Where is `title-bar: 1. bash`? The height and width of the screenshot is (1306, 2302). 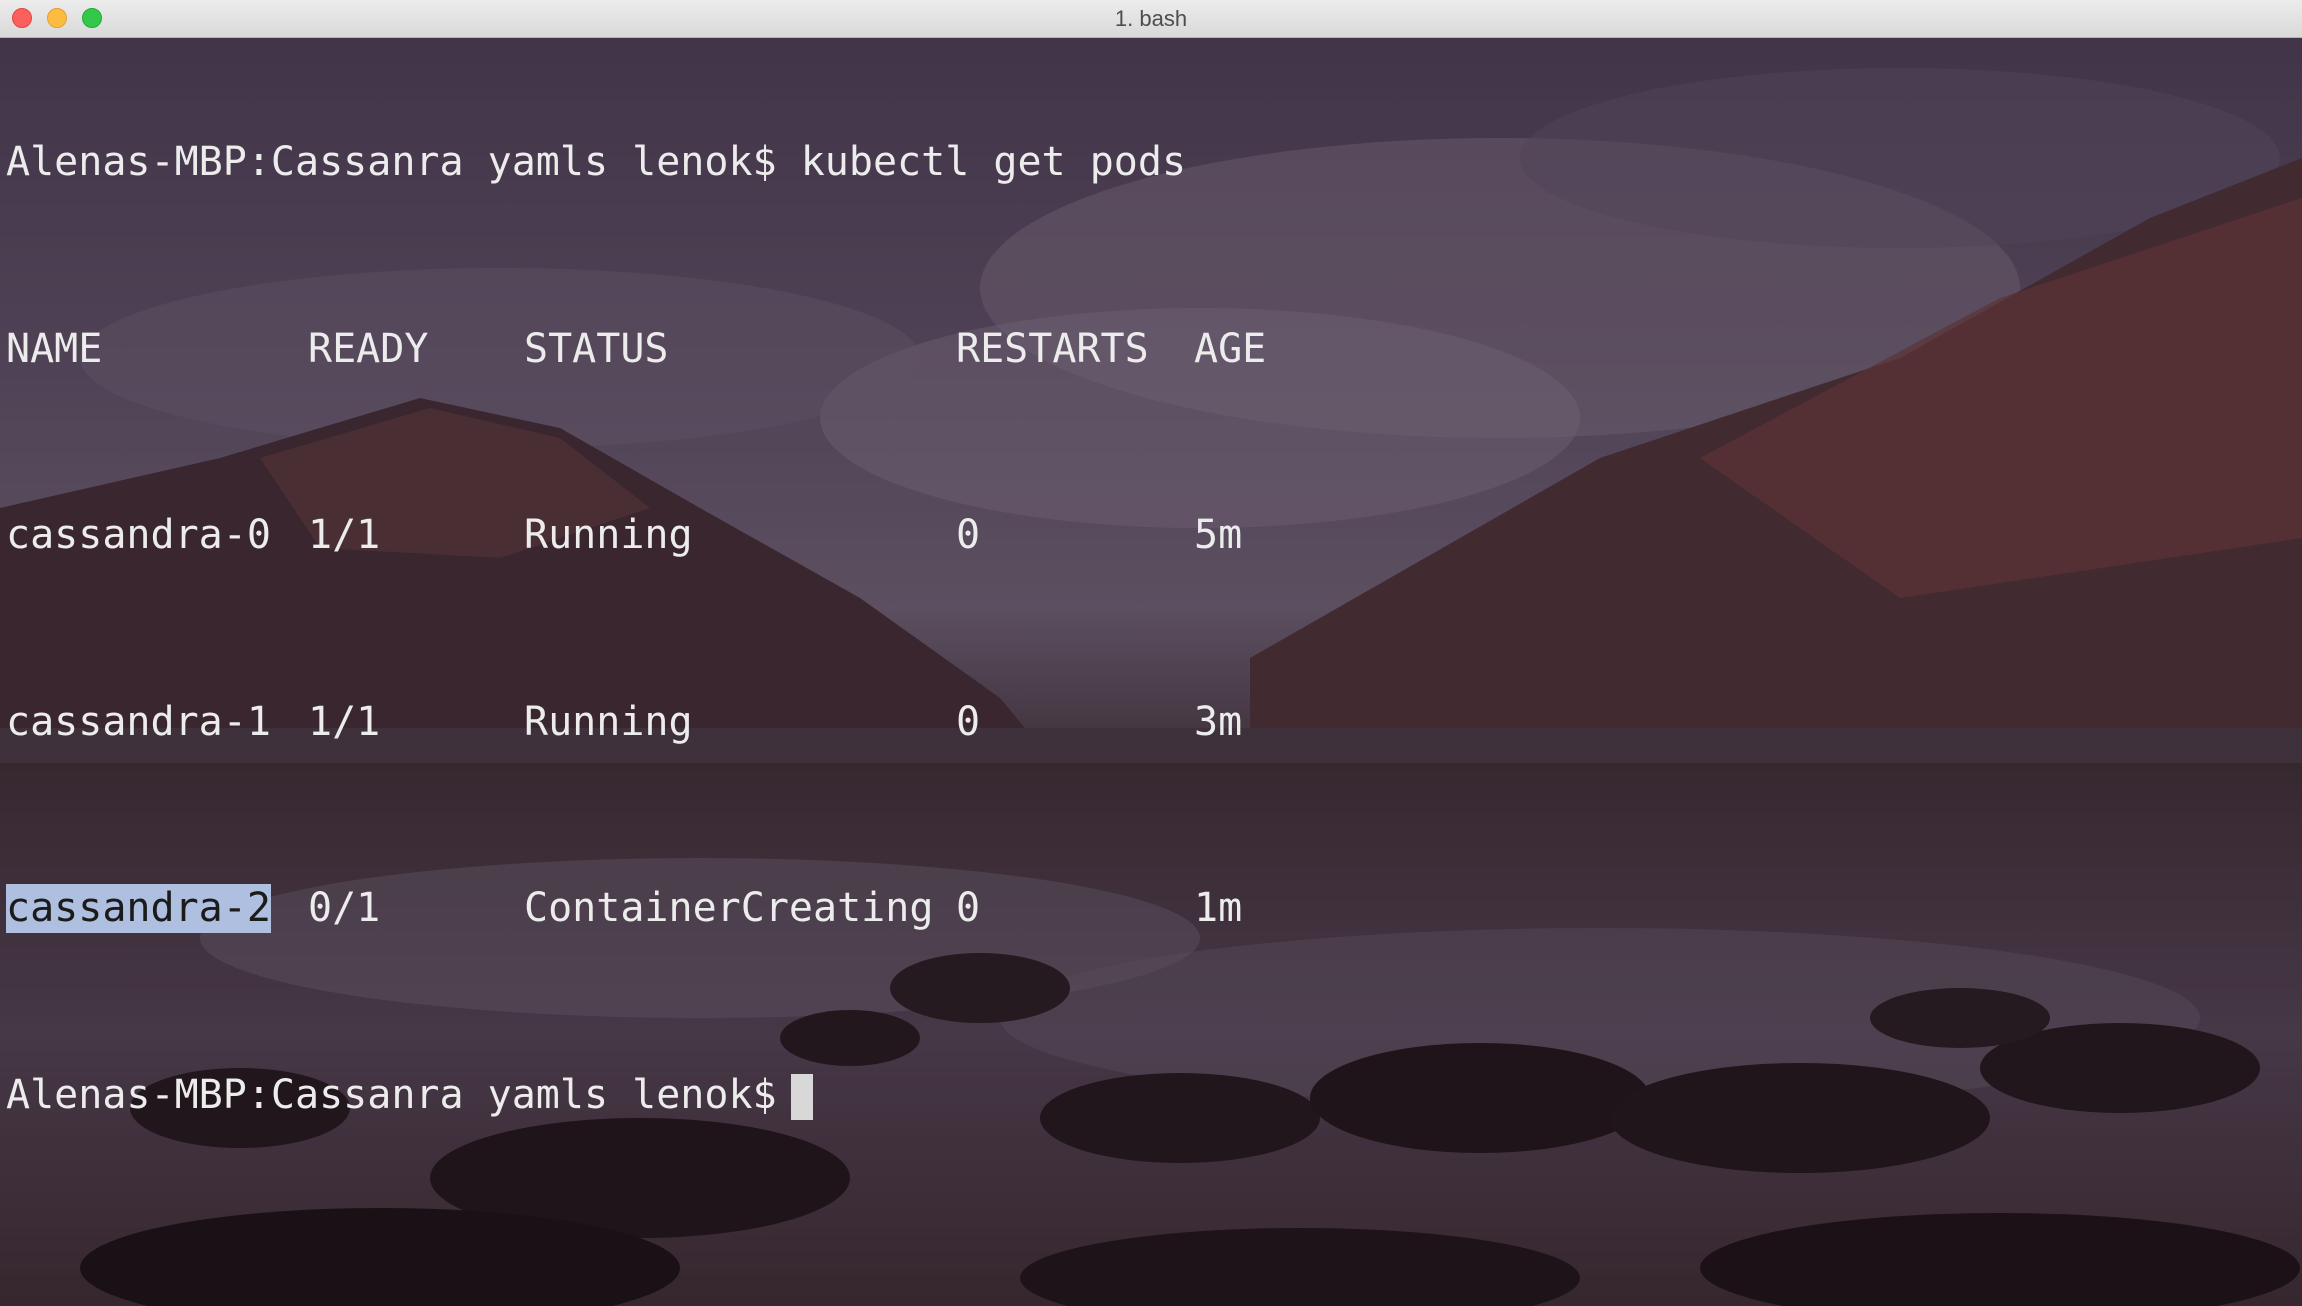 title-bar: 1. bash is located at coordinates (1151, 19).